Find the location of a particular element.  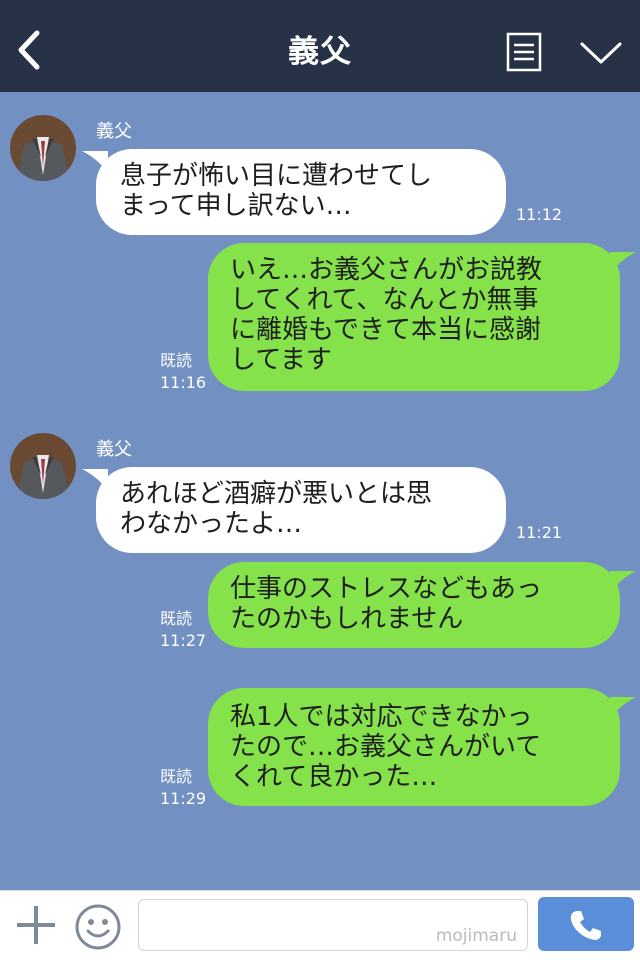

message-time: 11:12 is located at coordinates (539, 214).